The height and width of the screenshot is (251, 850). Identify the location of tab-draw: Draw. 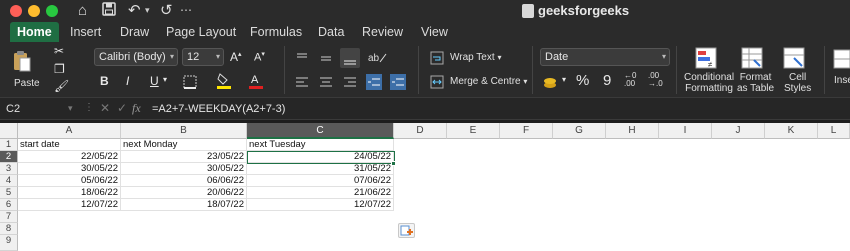
(134, 32).